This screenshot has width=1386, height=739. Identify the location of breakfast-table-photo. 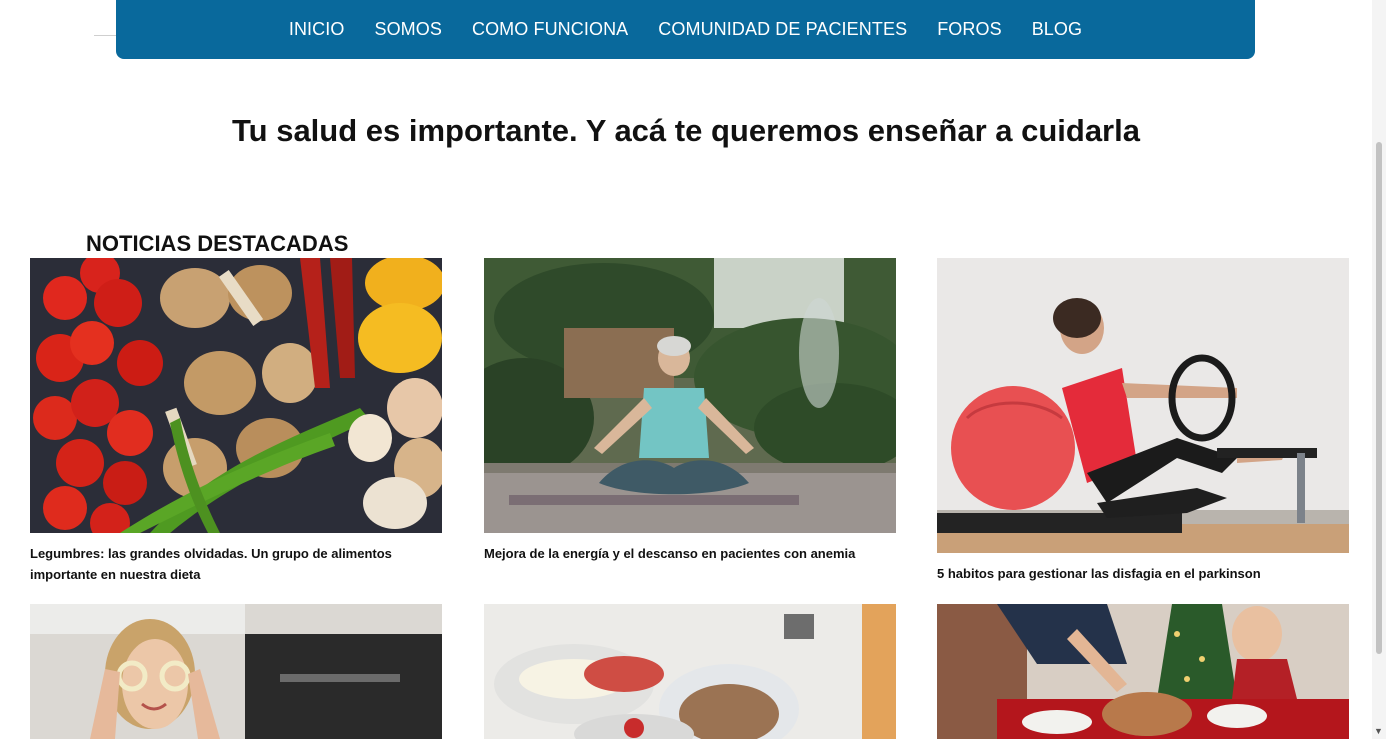
(690, 671).